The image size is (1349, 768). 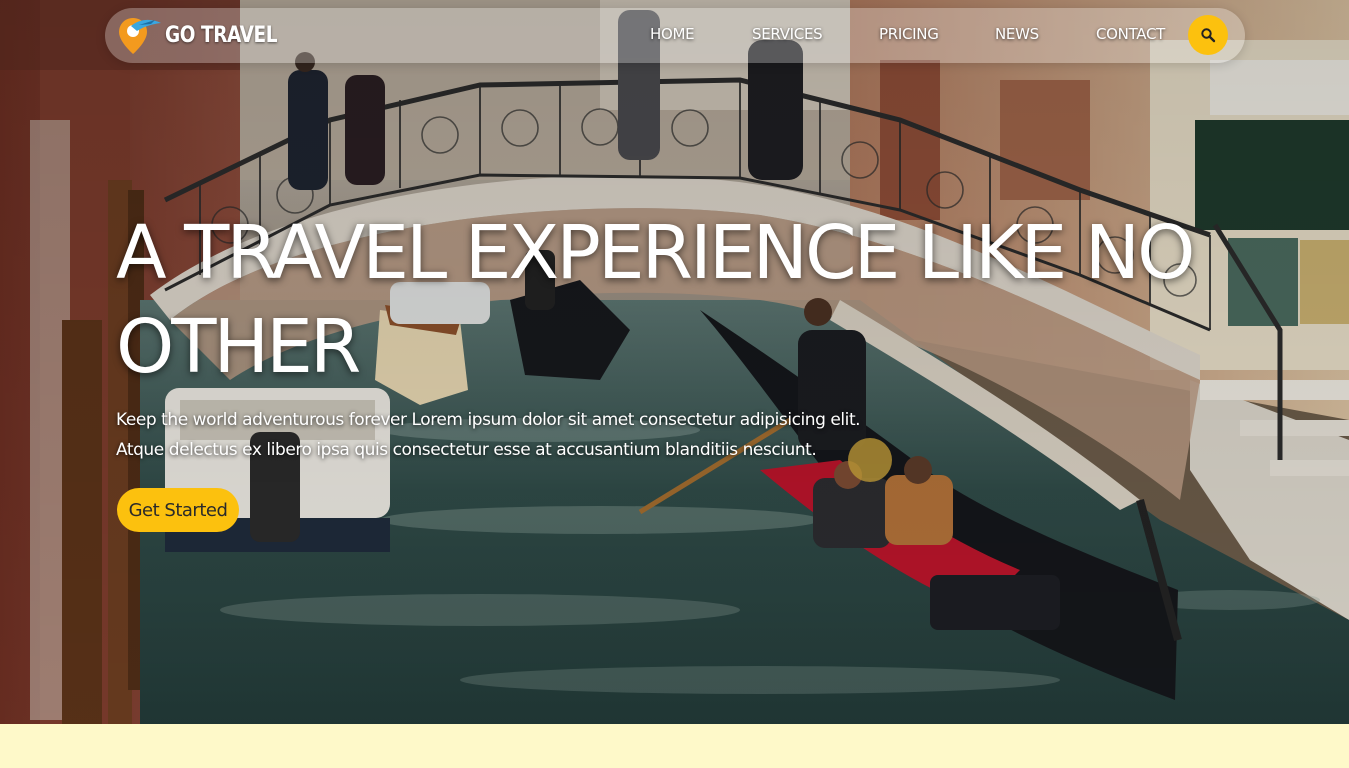 I want to click on nav-link-home: HOME, so click(x=672, y=34).